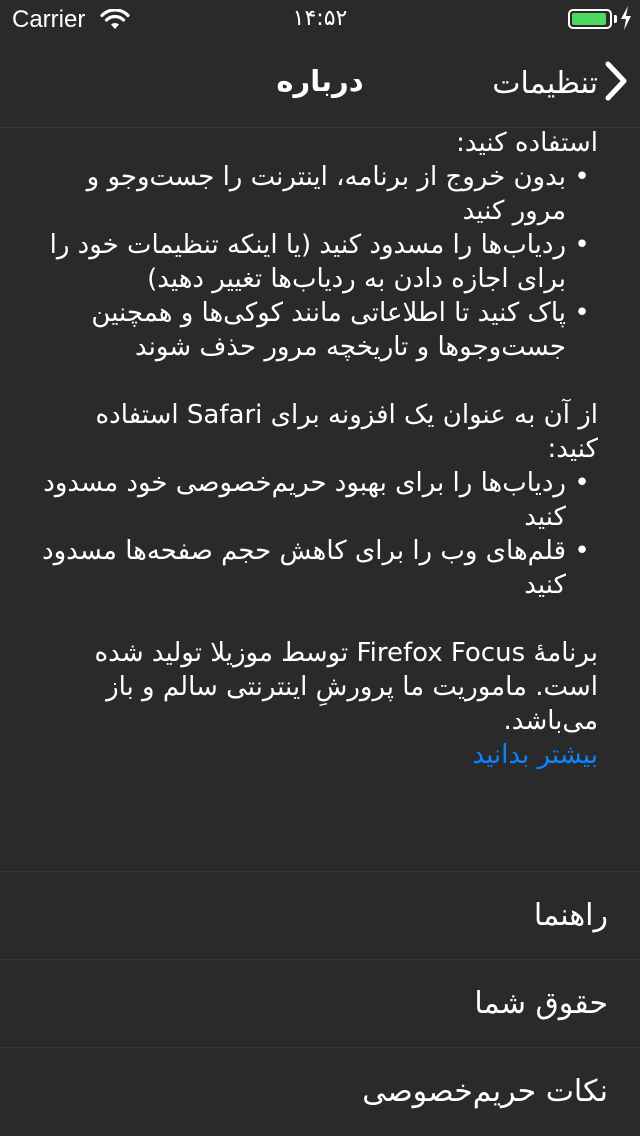  I want to click on menu-item-label: حقوق شما, so click(541, 1003).